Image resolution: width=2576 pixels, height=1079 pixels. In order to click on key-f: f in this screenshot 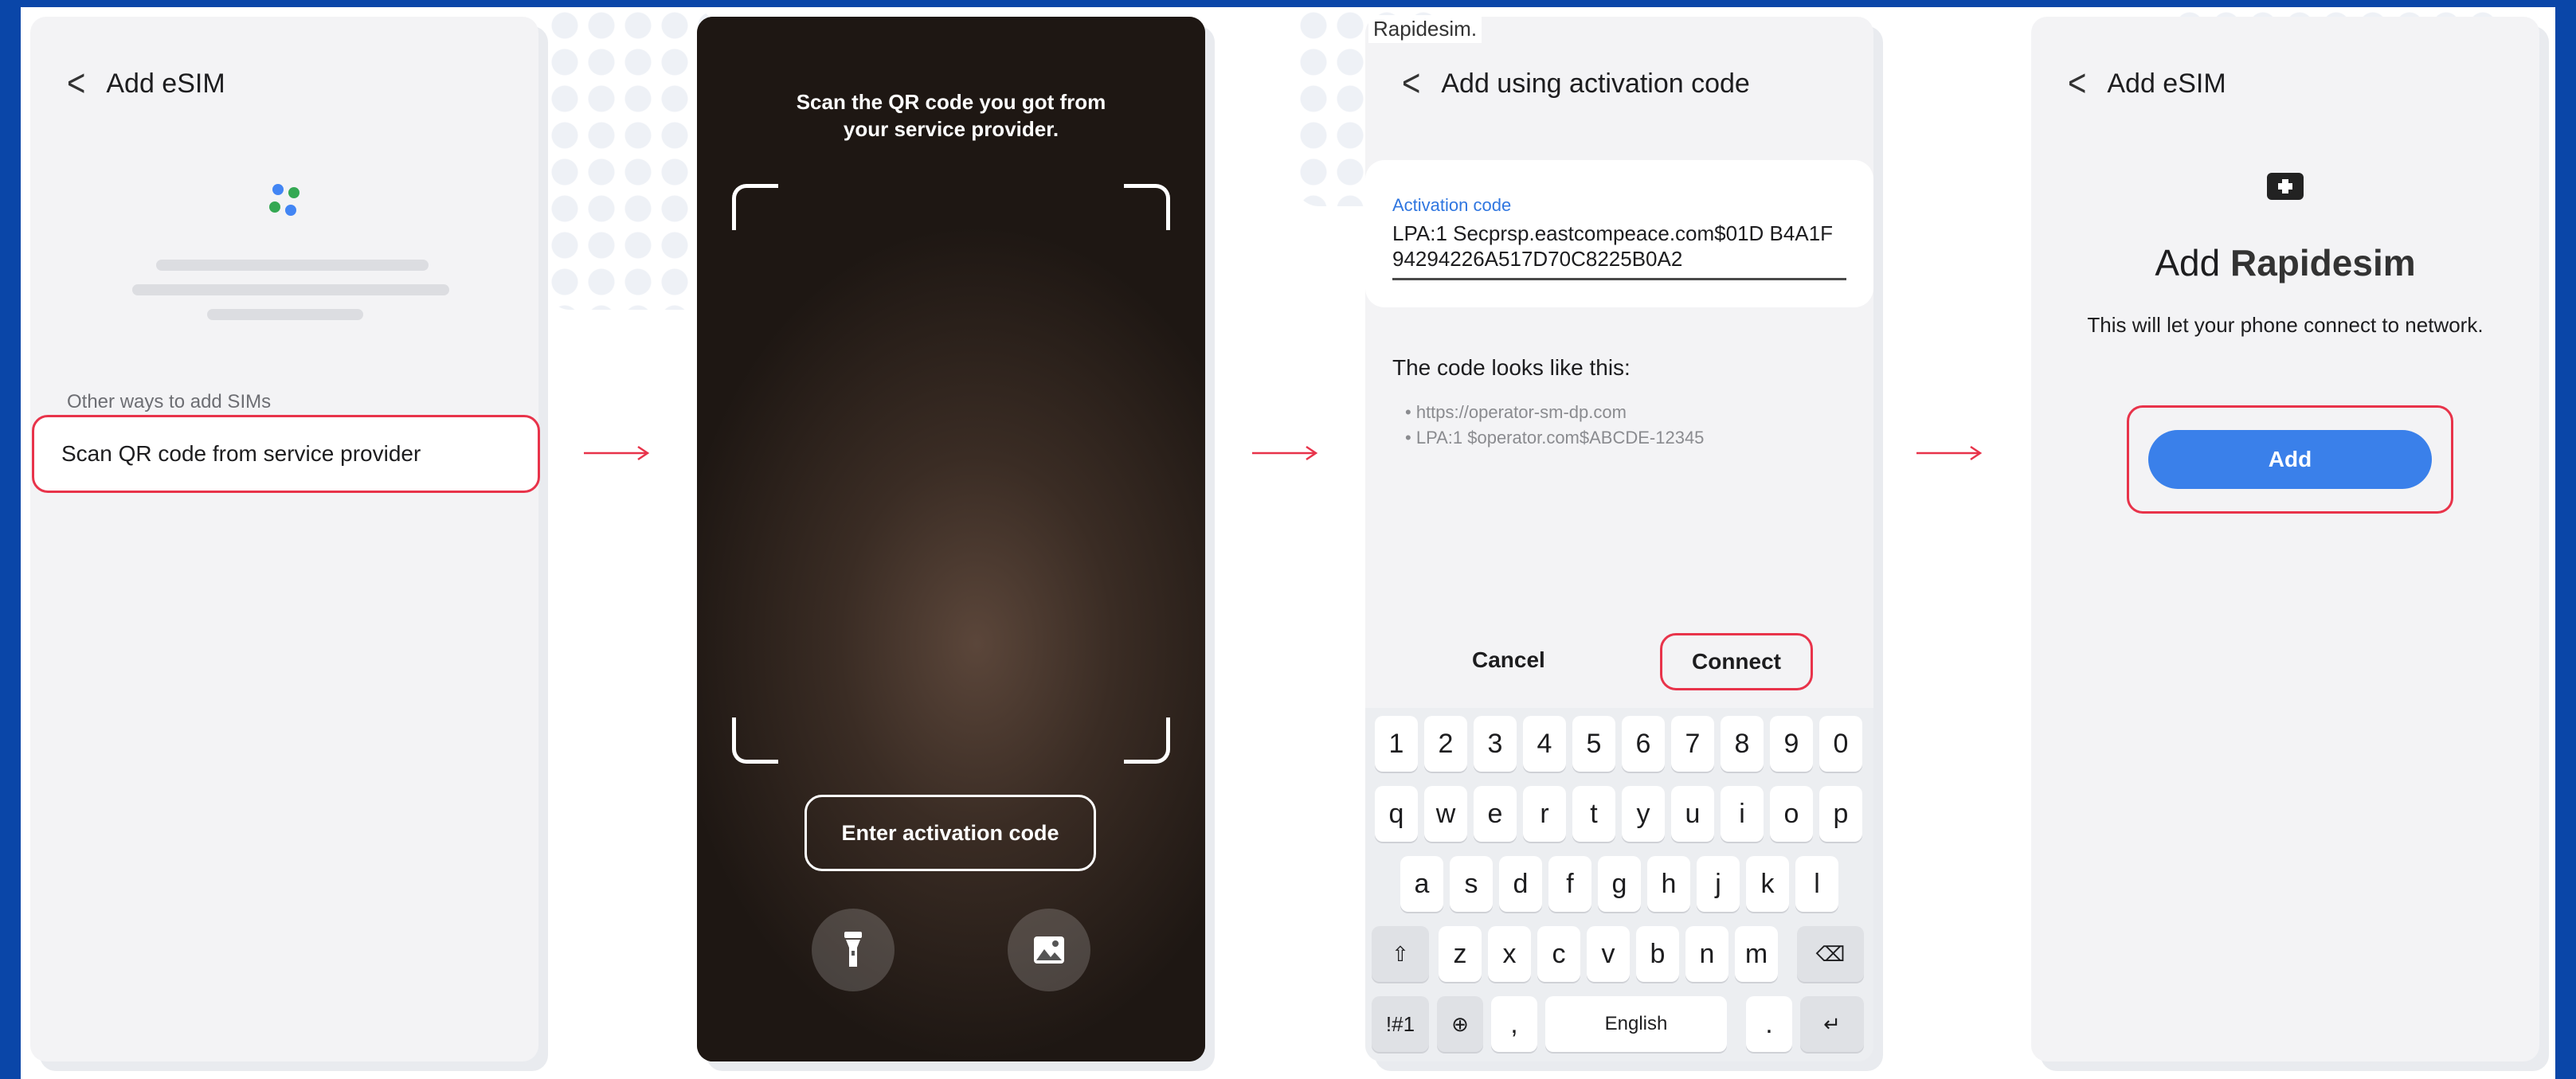, I will do `click(1569, 884)`.